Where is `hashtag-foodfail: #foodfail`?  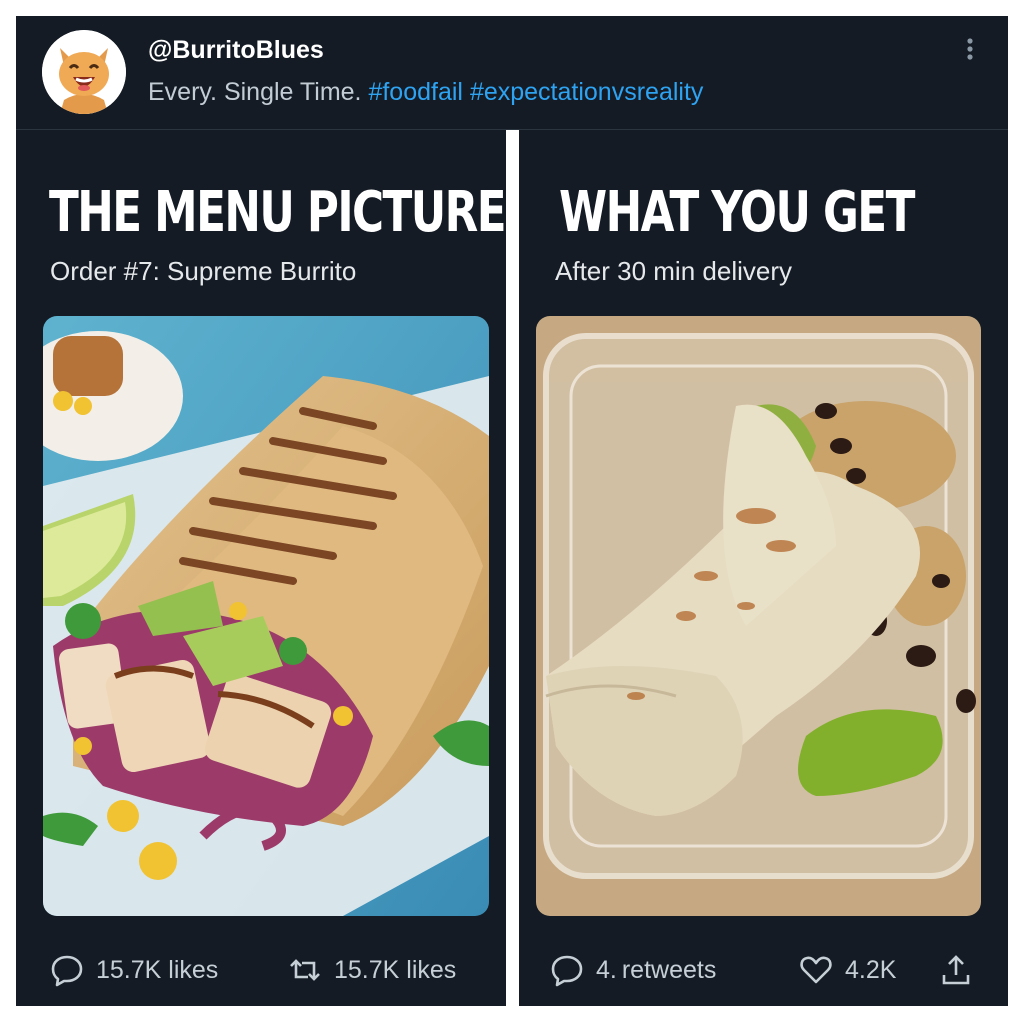 hashtag-foodfail: #foodfail is located at coordinates (415, 92).